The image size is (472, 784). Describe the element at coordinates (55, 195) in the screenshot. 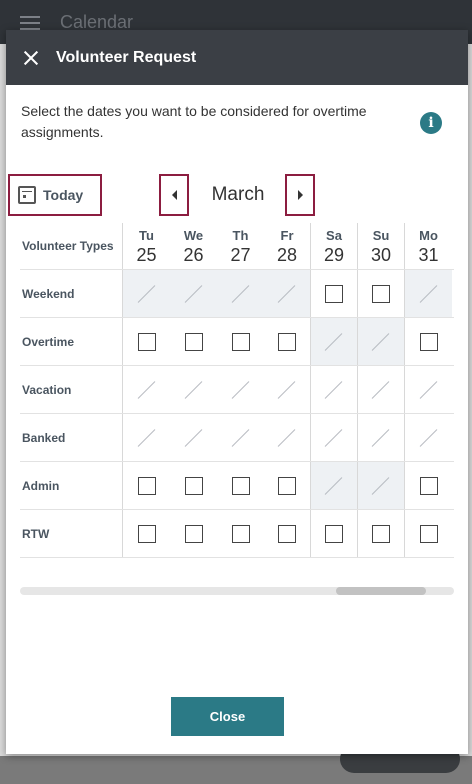

I see `today-button: Today` at that location.